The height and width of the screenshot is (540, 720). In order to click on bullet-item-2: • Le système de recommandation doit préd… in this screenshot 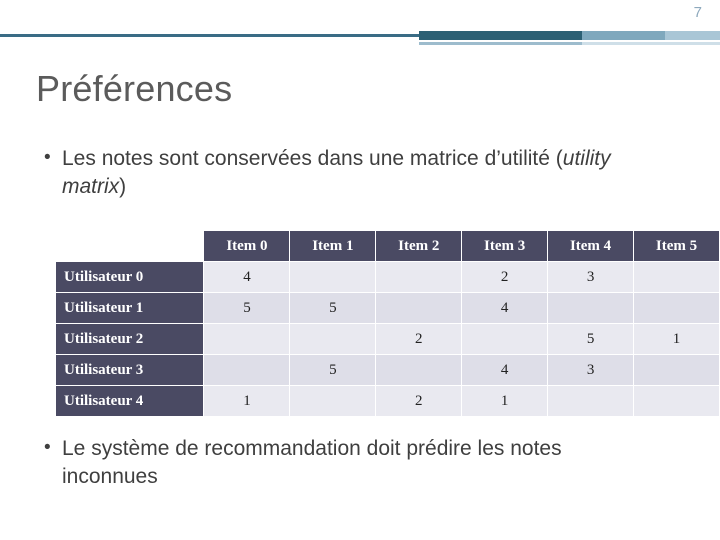, I will do `click(364, 463)`.